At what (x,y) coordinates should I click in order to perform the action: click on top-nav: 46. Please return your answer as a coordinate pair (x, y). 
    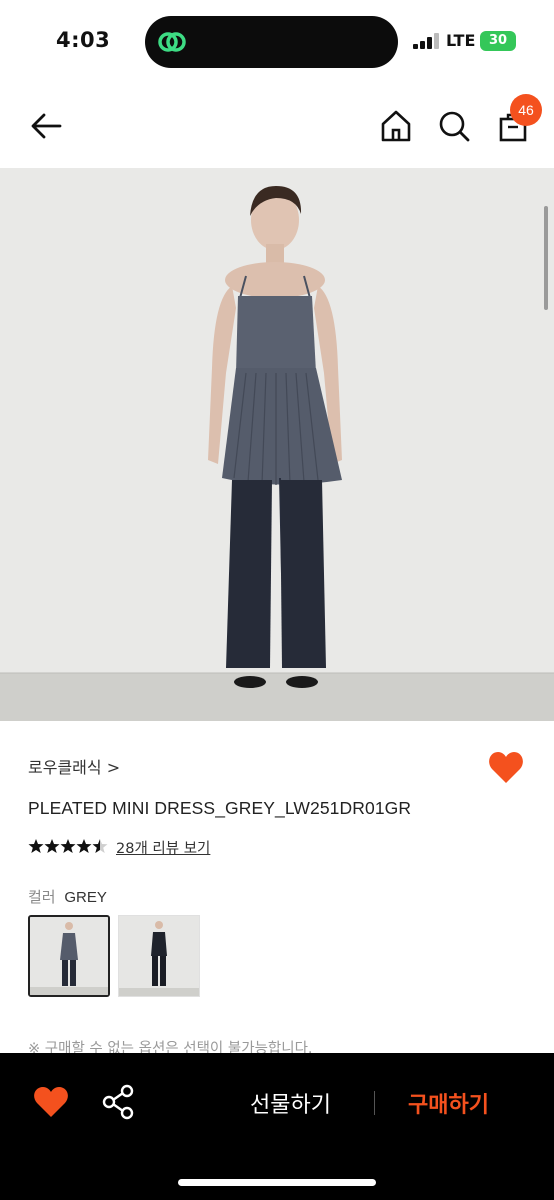
    Looking at the image, I should click on (277, 126).